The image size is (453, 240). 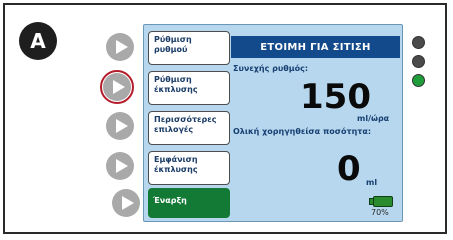 What do you see at coordinates (302, 131) in the screenshot?
I see `total-label: Ολική χορηγηθείσα ποσότητα:` at bounding box center [302, 131].